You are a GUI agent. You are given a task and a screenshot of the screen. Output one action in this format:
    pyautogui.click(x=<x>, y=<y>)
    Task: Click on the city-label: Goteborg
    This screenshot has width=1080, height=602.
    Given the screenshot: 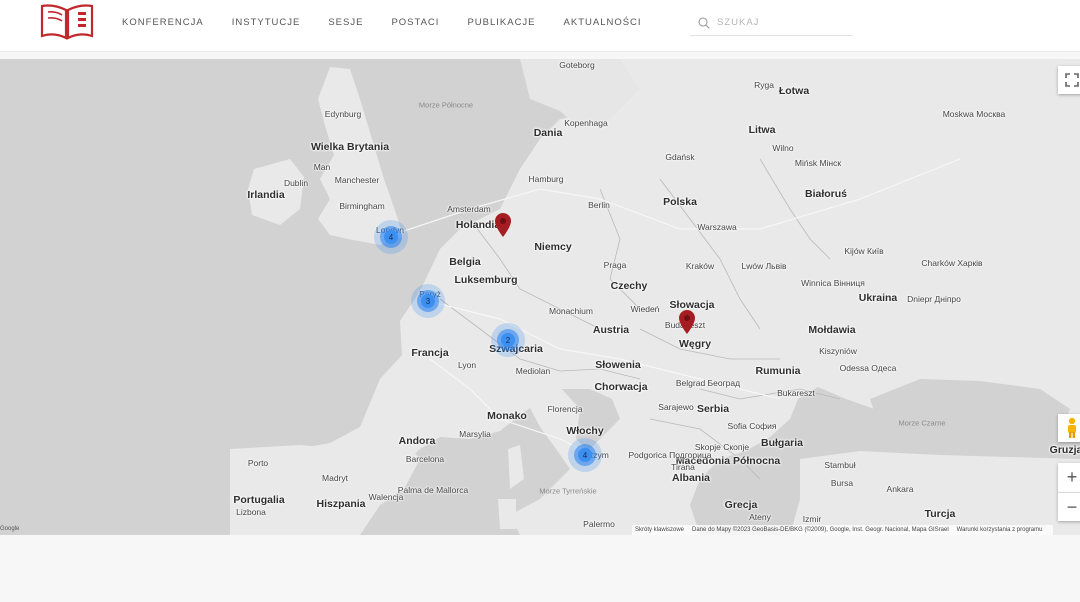 What is the action you would take?
    pyautogui.click(x=577, y=65)
    